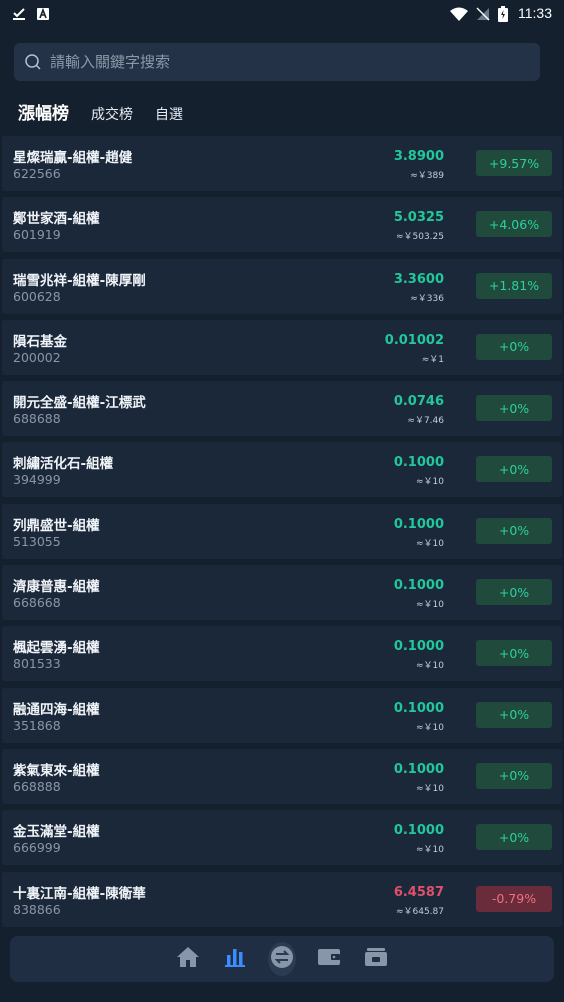 The image size is (564, 1002). What do you see at coordinates (112, 114) in the screenshot?
I see `tab-volume: 成交榜` at bounding box center [112, 114].